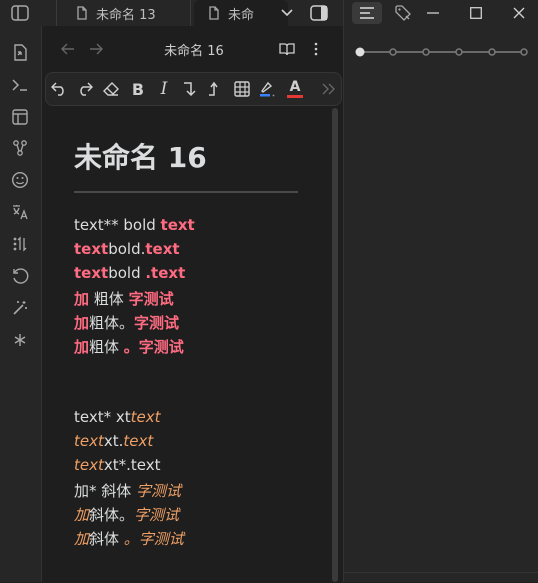 The height and width of the screenshot is (583, 538). What do you see at coordinates (190, 89) in the screenshot?
I see `line-break-icon` at bounding box center [190, 89].